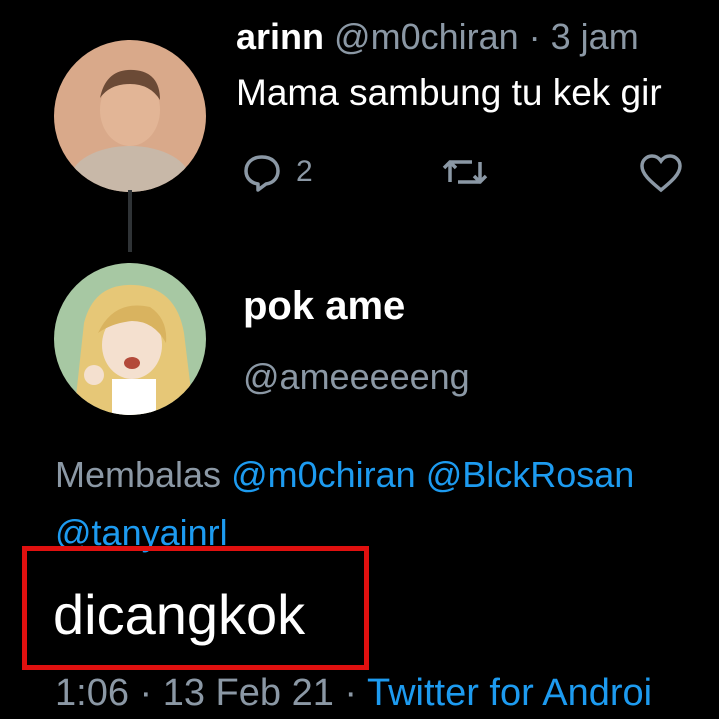  What do you see at coordinates (323, 474) in the screenshot?
I see `mention-link-m0chiran: @m0chiran` at bounding box center [323, 474].